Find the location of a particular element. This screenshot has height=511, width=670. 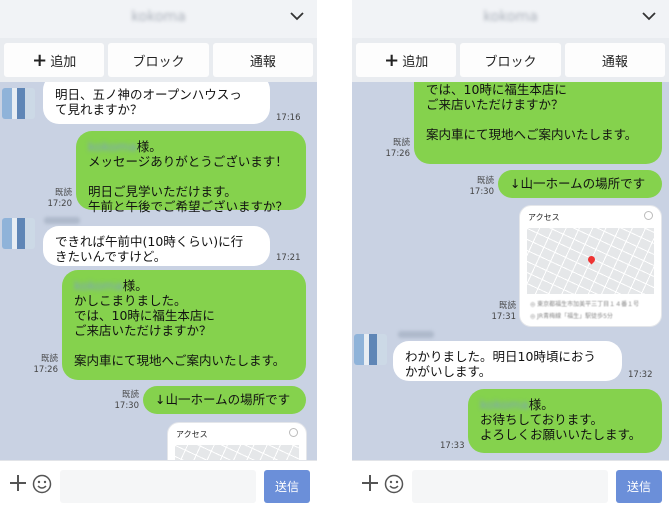

message-time: 17:33 is located at coordinates (452, 446).